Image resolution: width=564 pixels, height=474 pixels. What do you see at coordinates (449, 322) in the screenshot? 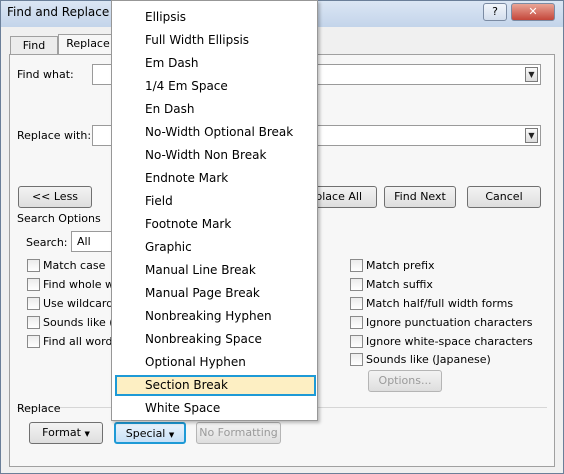
I see `checkbox-label: Ignore punctuation characters` at bounding box center [449, 322].